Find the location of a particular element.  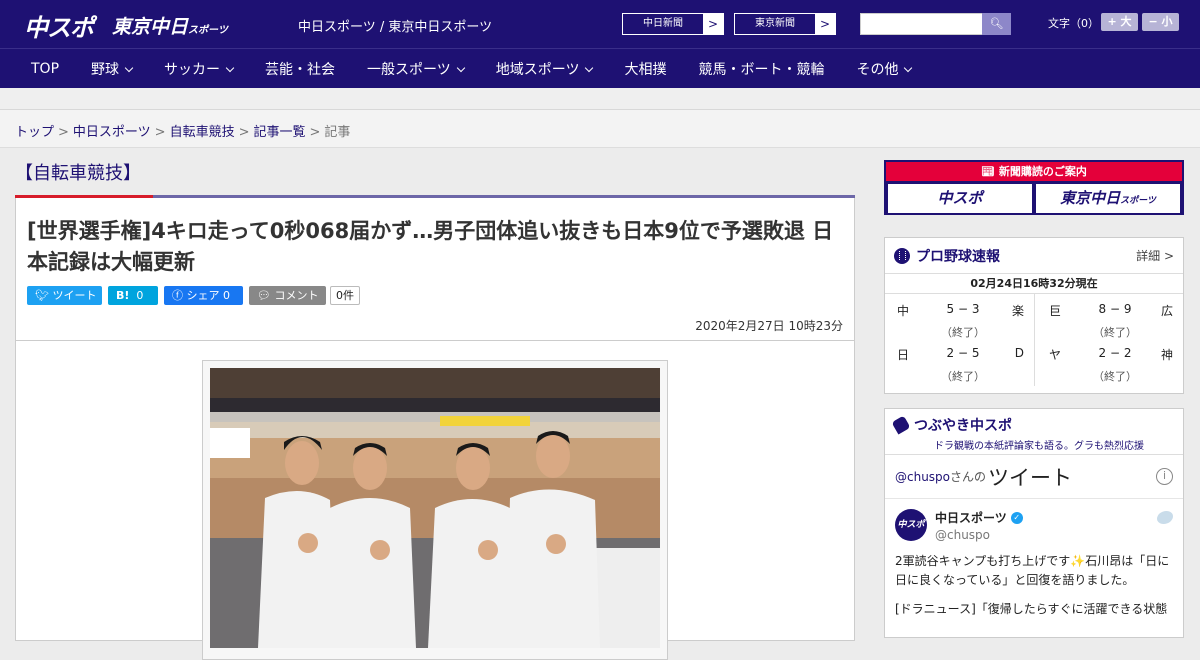

nav-item-racing: 競馬・ボート・競輪 is located at coordinates (761, 69).